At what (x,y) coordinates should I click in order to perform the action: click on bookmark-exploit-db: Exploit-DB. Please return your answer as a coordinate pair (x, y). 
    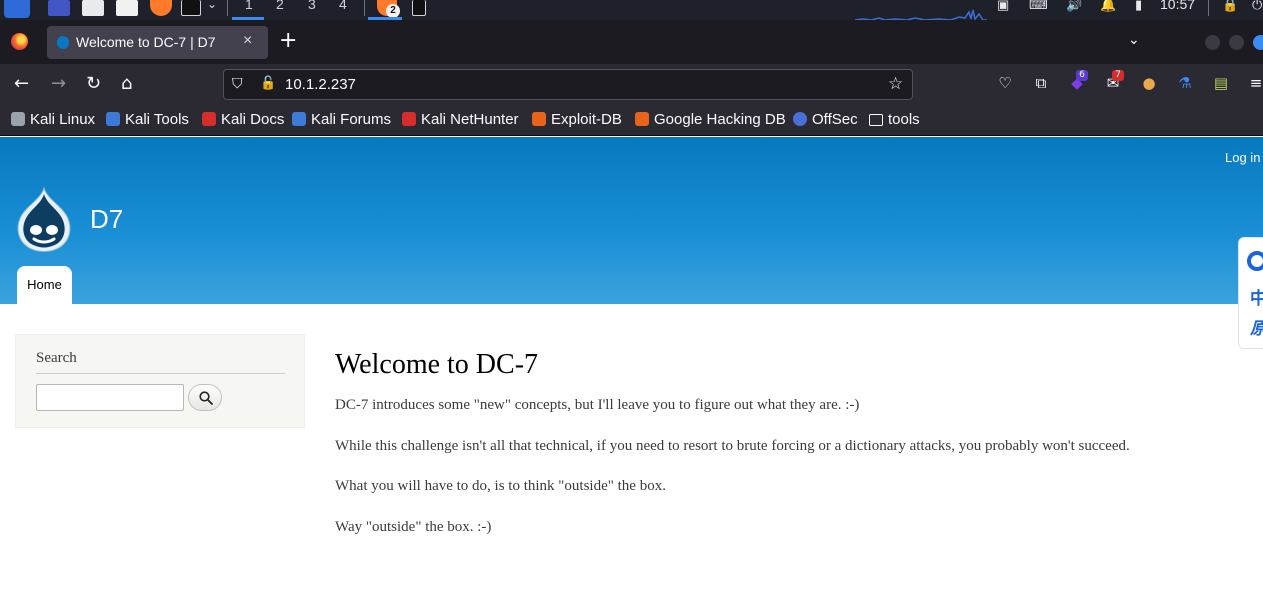
    Looking at the image, I should click on (577, 119).